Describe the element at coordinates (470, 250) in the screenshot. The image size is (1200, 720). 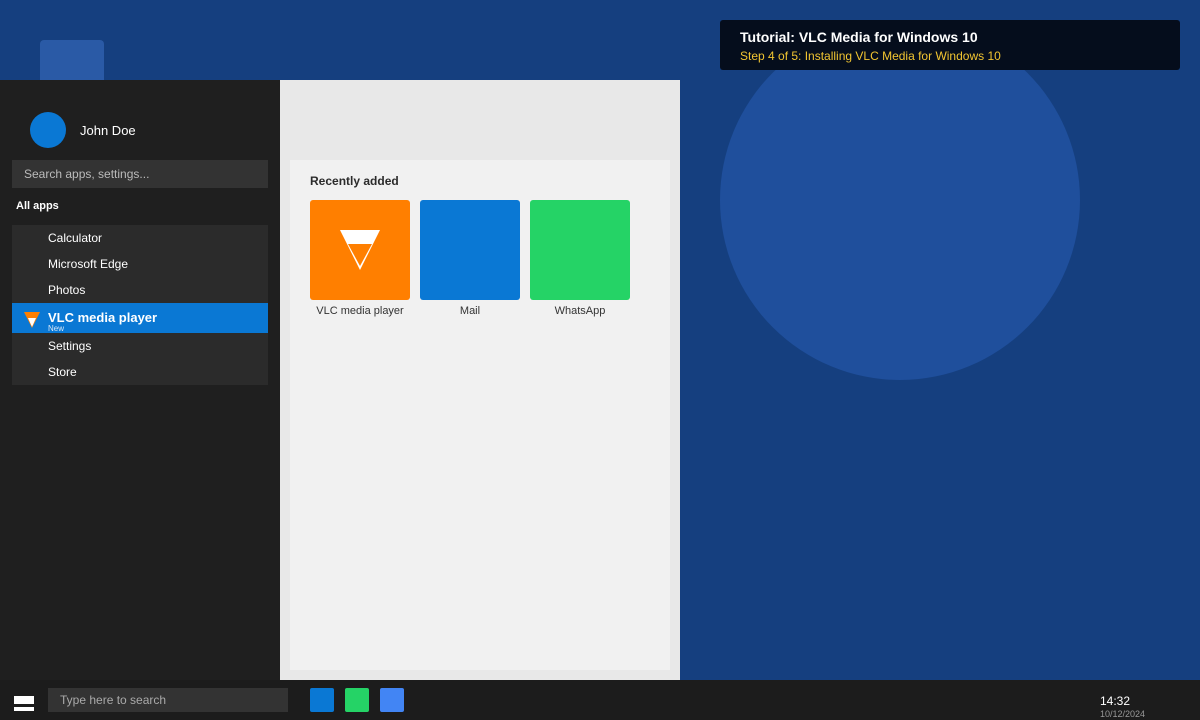
I see `tile-mail` at that location.